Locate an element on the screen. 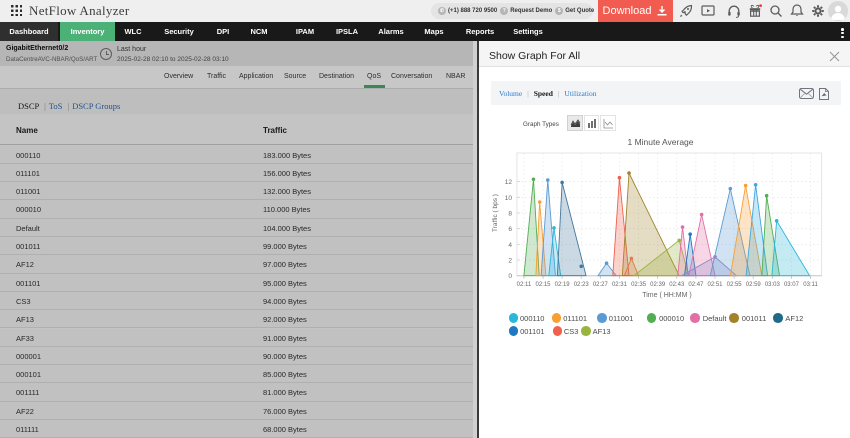 The image size is (850, 438). svg-text: 02:11 is located at coordinates (524, 285).